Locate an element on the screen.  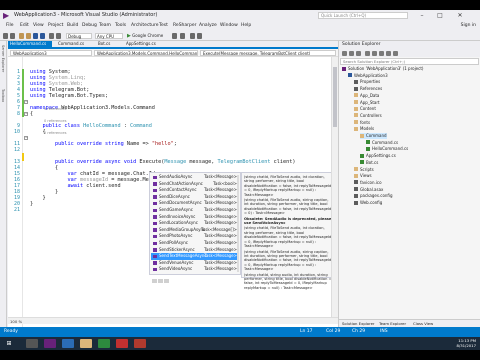
tree-node: favicon.ico is located at coordinates (368, 183).